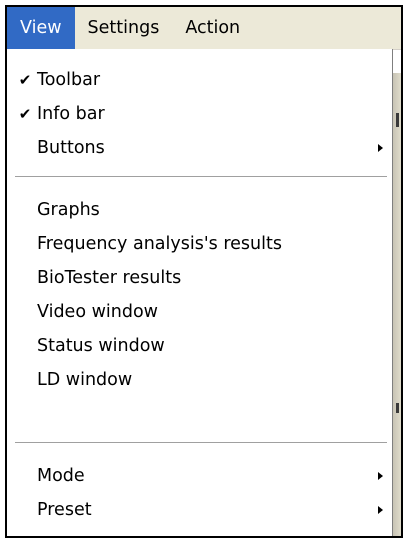  What do you see at coordinates (199, 278) in the screenshot?
I see `menu-item-biotester-results: BioTester results` at bounding box center [199, 278].